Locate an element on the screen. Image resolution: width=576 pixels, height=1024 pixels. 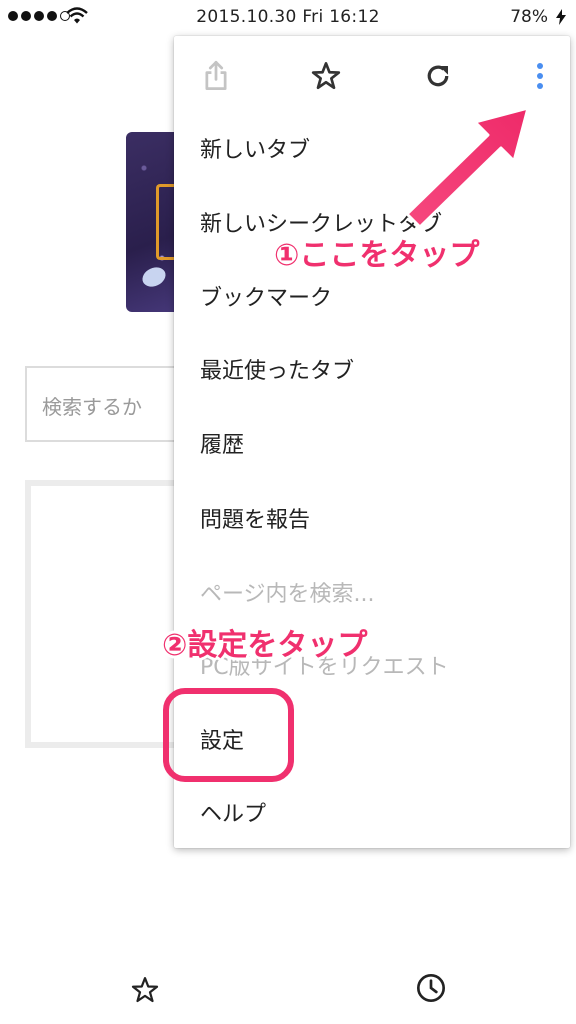
menu-item-recent-tabs: 最近使ったタブ is located at coordinates (277, 369).